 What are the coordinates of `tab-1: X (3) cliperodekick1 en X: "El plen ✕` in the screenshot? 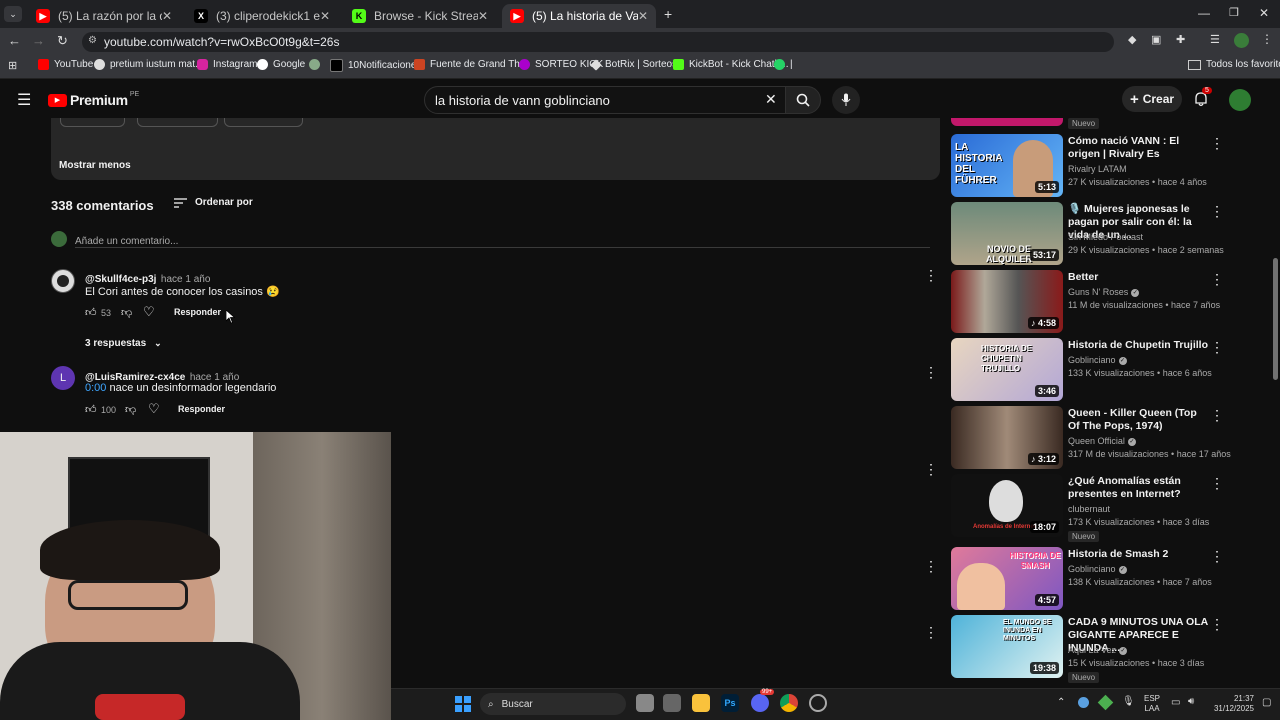 It's located at (262, 16).